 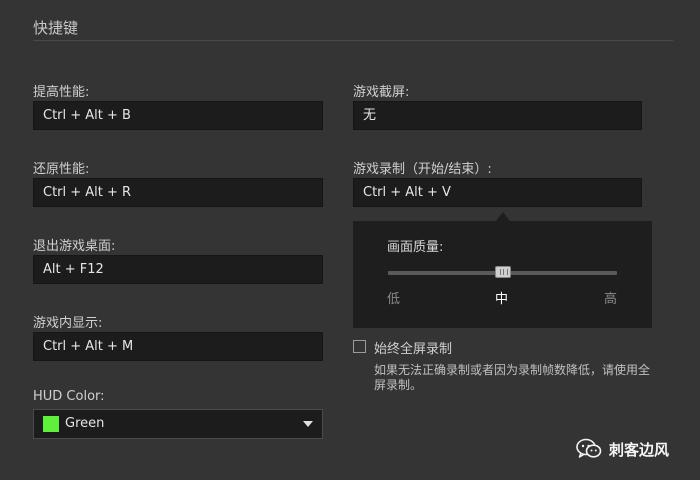 I want to click on fullscreen-record-checkbox, so click(x=359, y=346).